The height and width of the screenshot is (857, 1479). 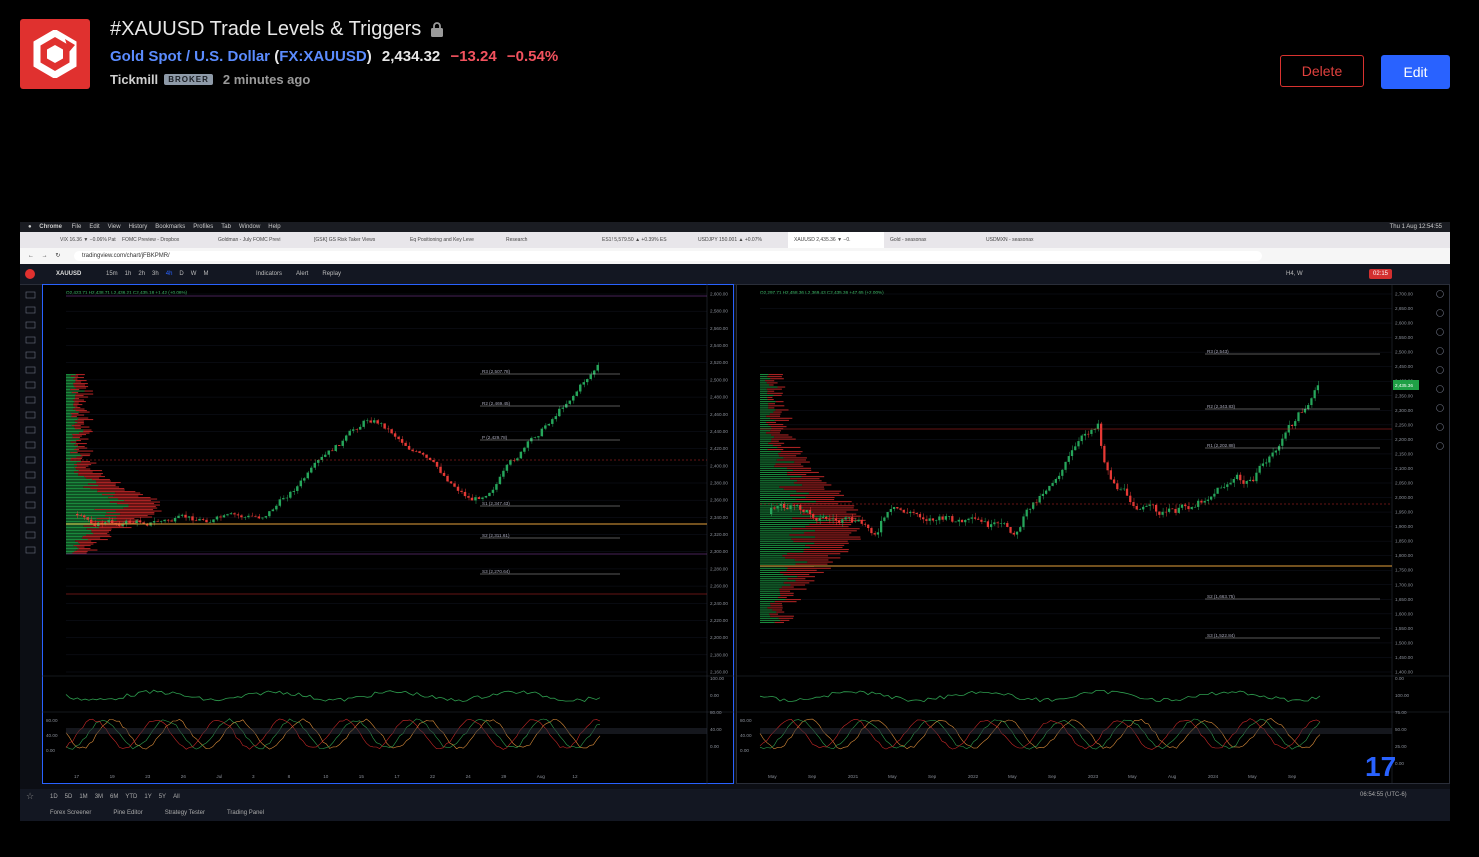 What do you see at coordinates (30, 535) in the screenshot?
I see `drawing-tool-icon` at bounding box center [30, 535].